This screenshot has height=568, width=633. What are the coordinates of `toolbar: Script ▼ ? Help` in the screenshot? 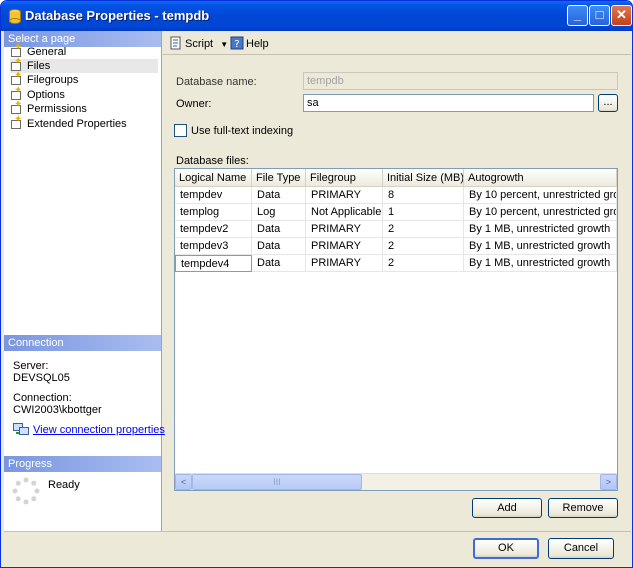 It's located at (397, 43).